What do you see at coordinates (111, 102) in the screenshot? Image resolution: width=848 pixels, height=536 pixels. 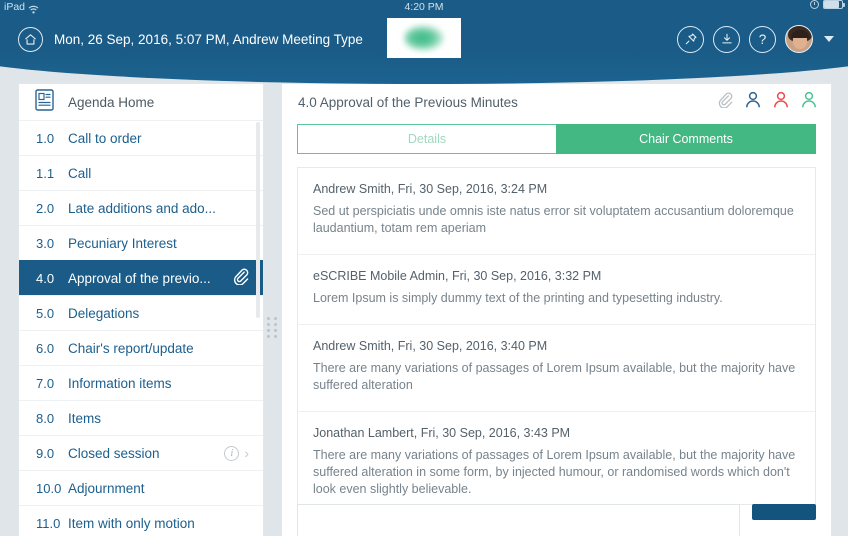 I see `sidebar-item-label: Agenda Home` at bounding box center [111, 102].